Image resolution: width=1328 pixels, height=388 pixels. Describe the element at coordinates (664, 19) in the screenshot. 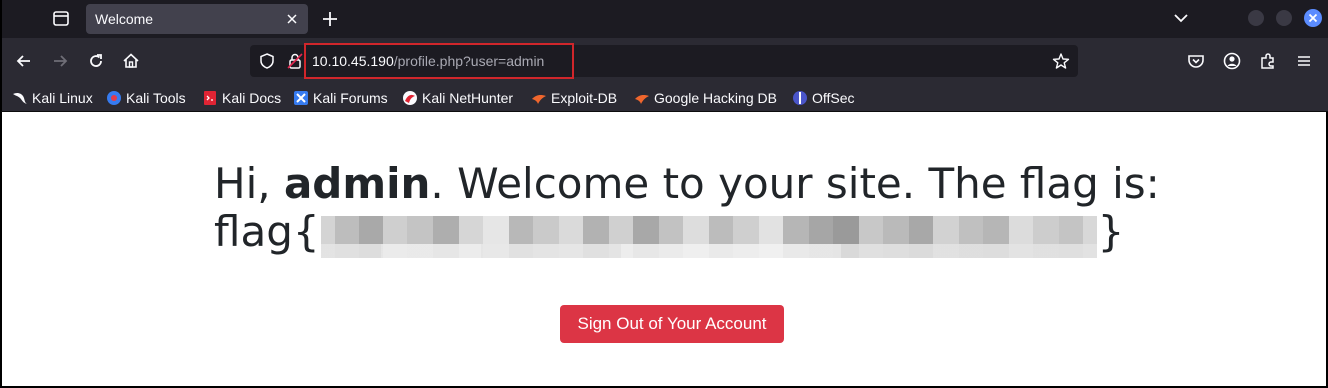

I see `tab-bar: Welcome` at that location.